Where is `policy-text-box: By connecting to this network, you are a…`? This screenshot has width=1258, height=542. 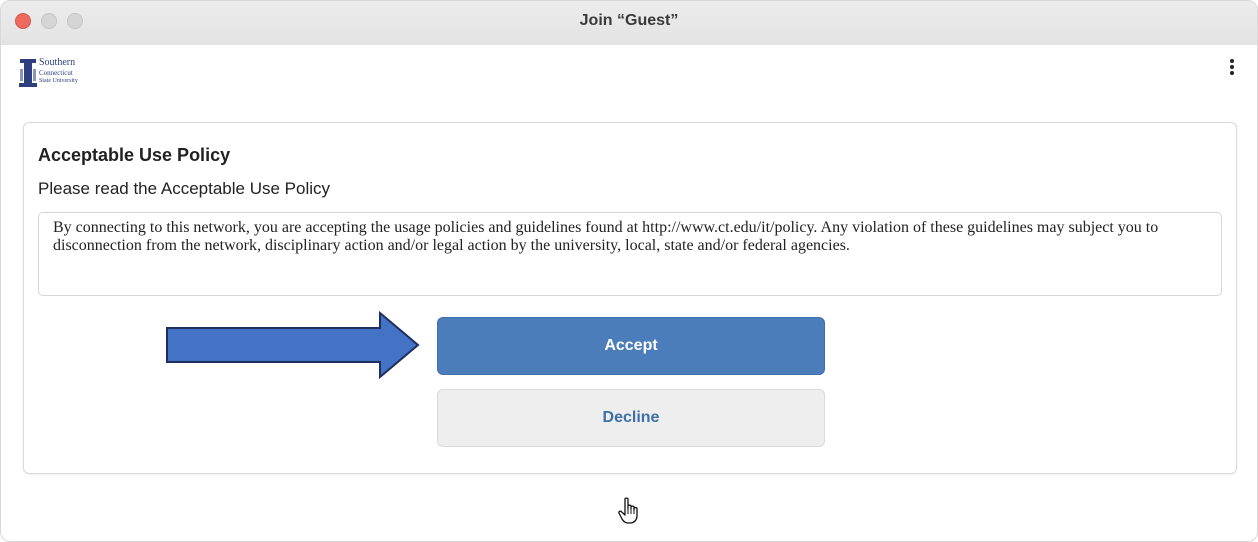
policy-text-box: By connecting to this network, you are a… is located at coordinates (630, 254).